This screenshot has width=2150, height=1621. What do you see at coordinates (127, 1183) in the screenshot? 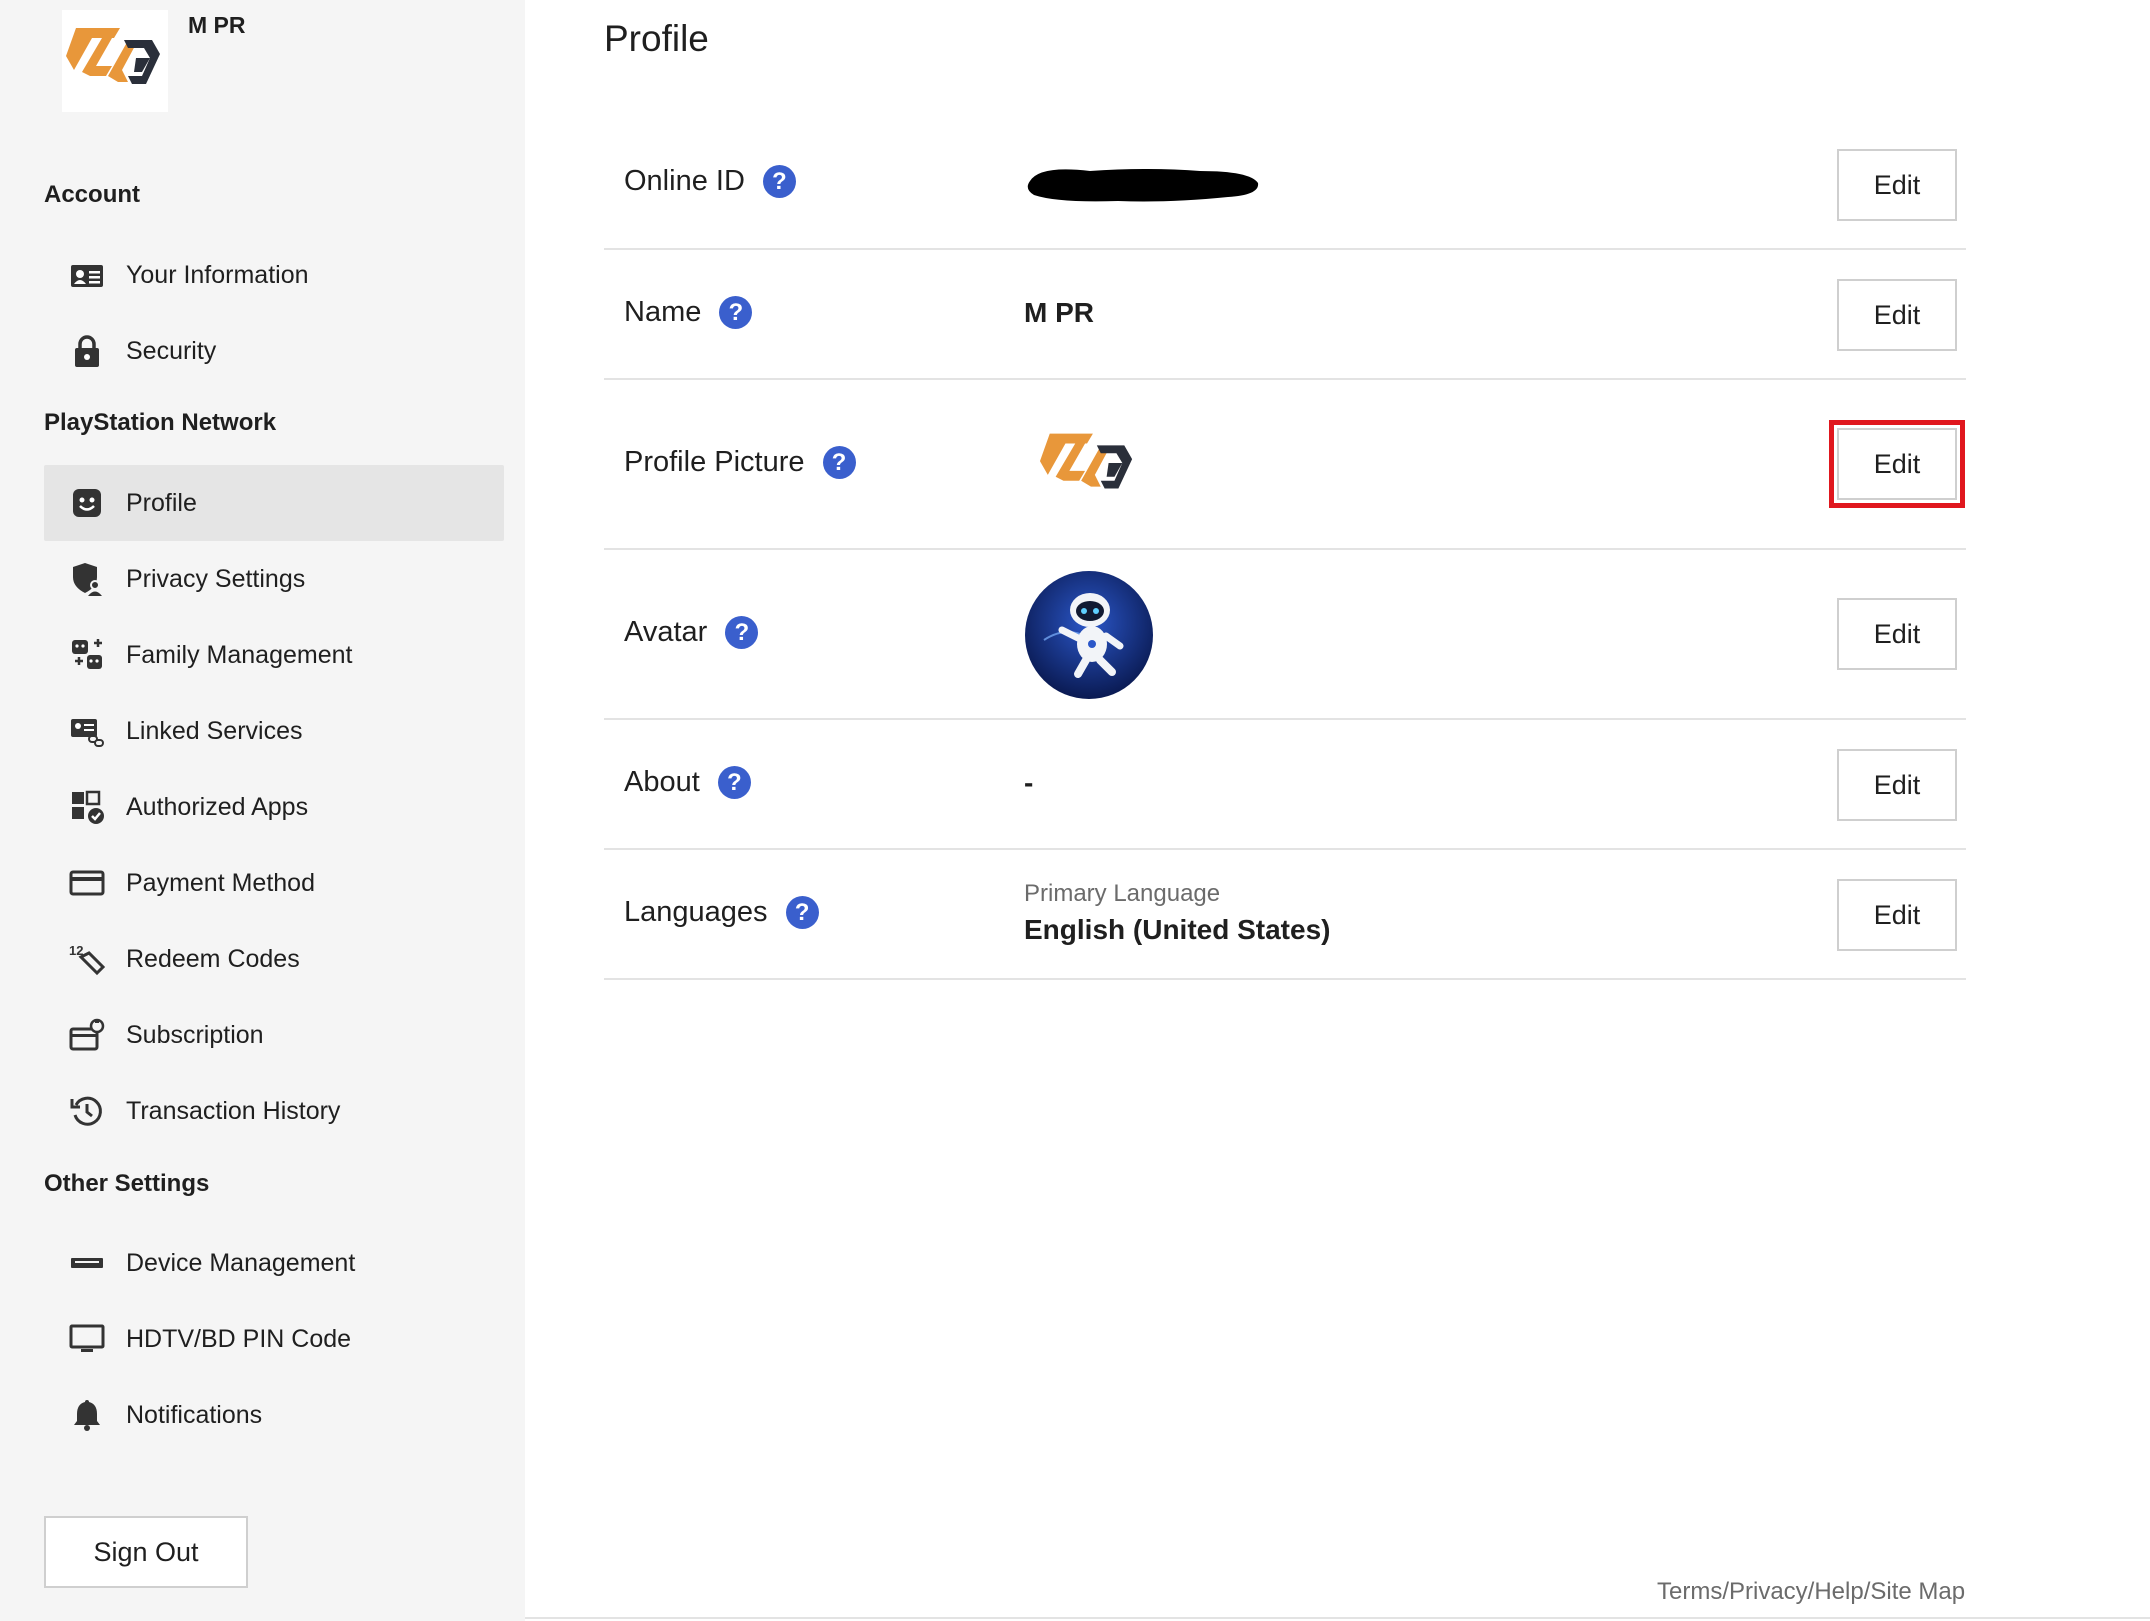
I see `section-heading-other-settings: Other Settings` at bounding box center [127, 1183].